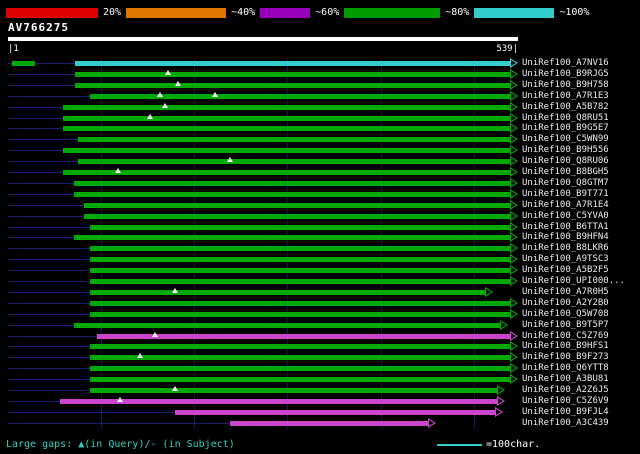 The width and height of the screenshot is (640, 454). What do you see at coordinates (565, 172) in the screenshot?
I see `hit-label: UniRef100_B8BGH5` at bounding box center [565, 172].